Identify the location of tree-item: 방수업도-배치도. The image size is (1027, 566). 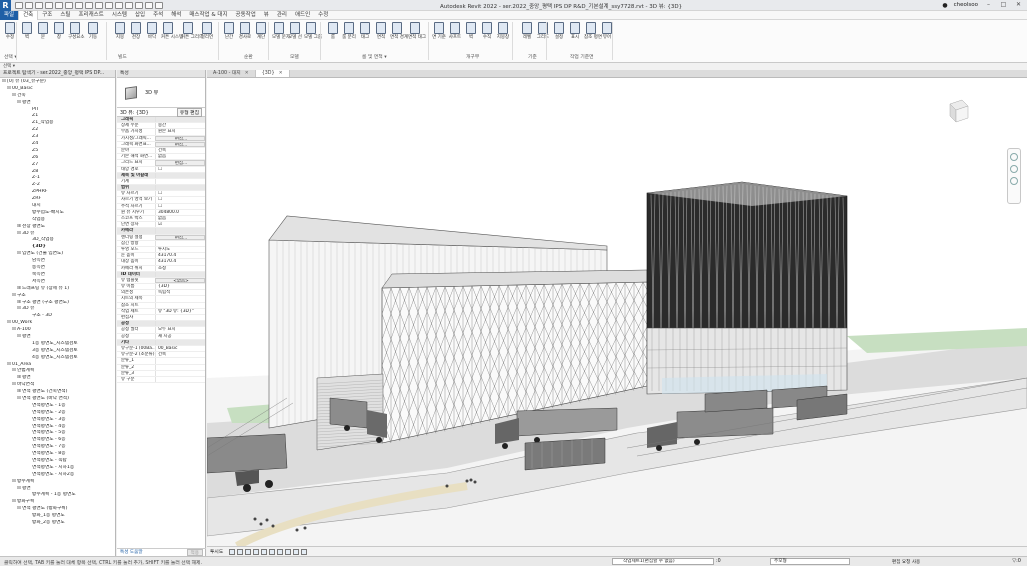
(57, 213).